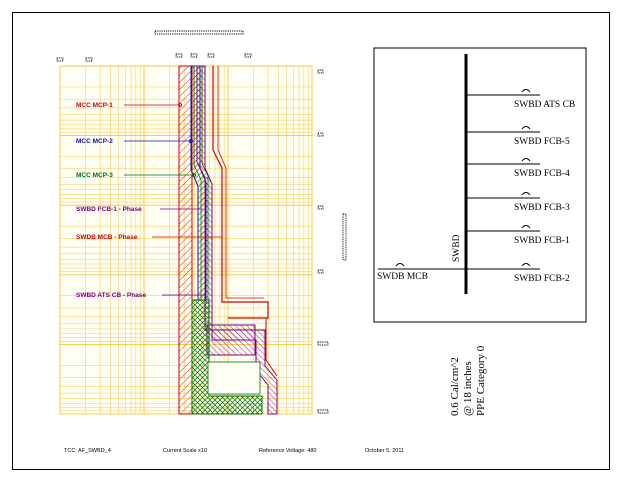 This screenshot has width=624, height=483. What do you see at coordinates (199, 32) in the screenshot?
I see `tcc-title-marks` at bounding box center [199, 32].